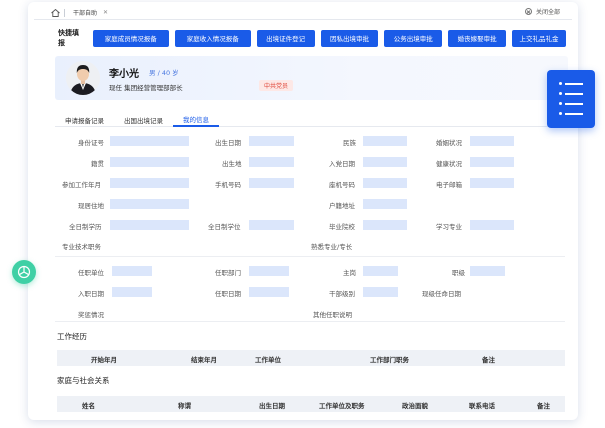 The width and height of the screenshot is (605, 428). Describe the element at coordinates (449, 185) in the screenshot. I see `email-label: 电子邮箱` at that location.